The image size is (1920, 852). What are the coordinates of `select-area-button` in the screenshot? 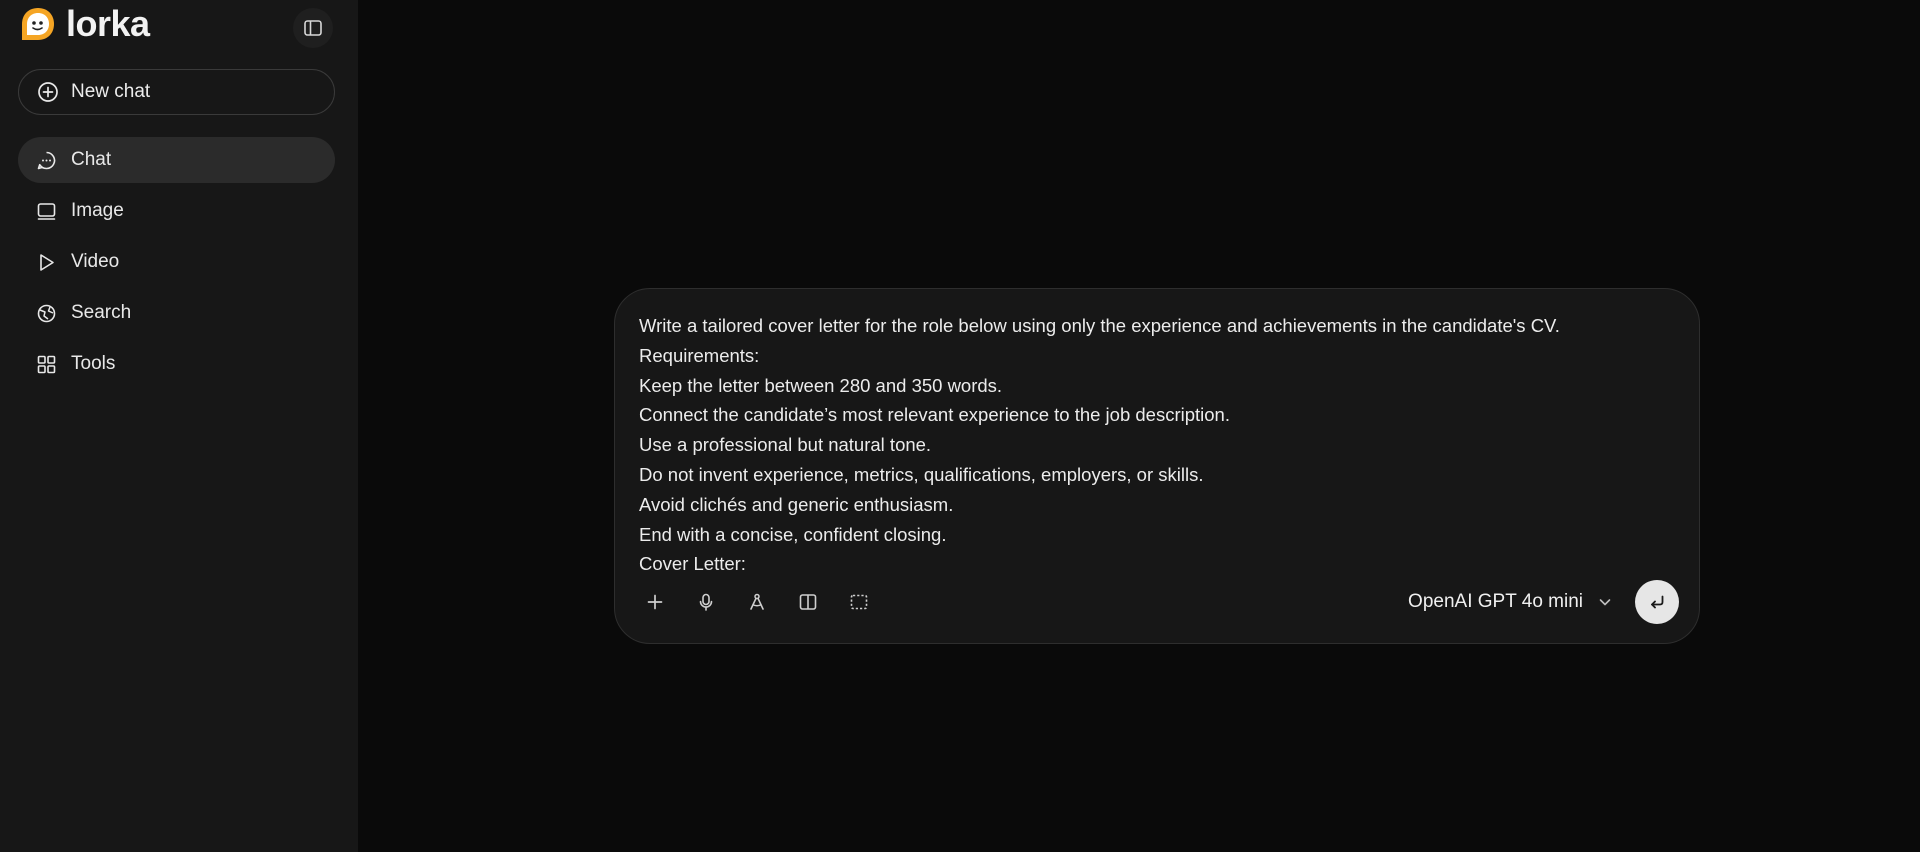 It's located at (859, 602).